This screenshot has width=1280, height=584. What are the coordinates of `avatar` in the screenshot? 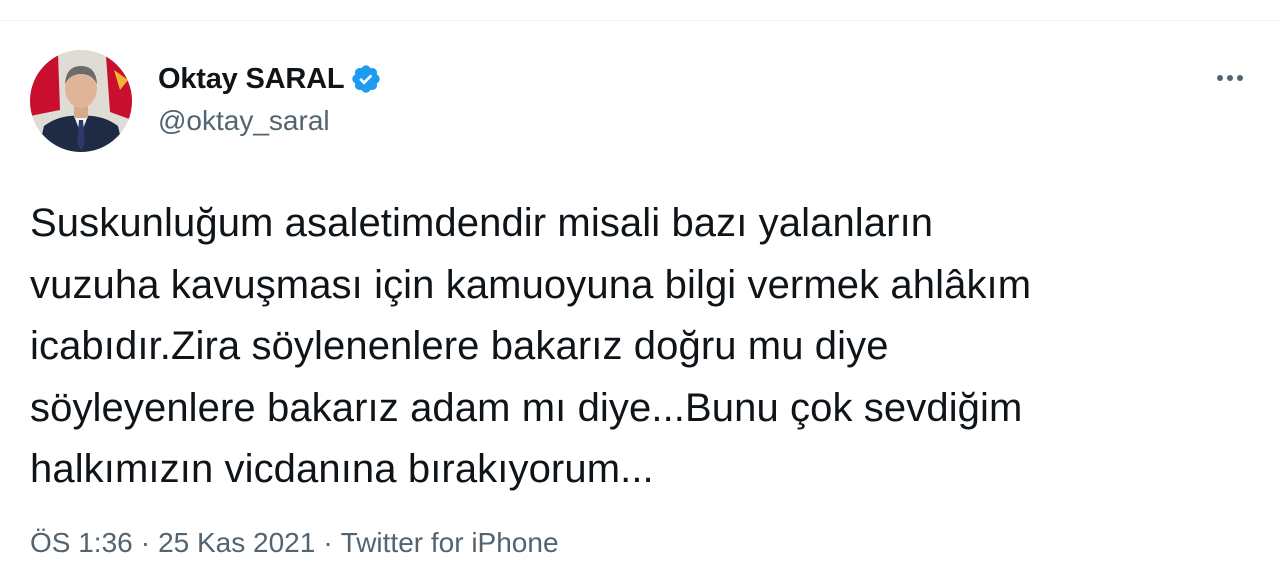 It's located at (81, 101).